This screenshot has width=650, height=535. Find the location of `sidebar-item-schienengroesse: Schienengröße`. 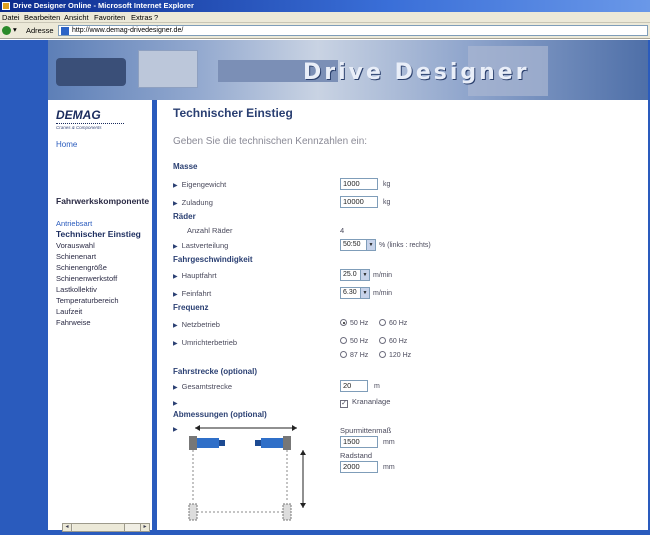

sidebar-item-schienengroesse: Schienengröße is located at coordinates (98, 267).